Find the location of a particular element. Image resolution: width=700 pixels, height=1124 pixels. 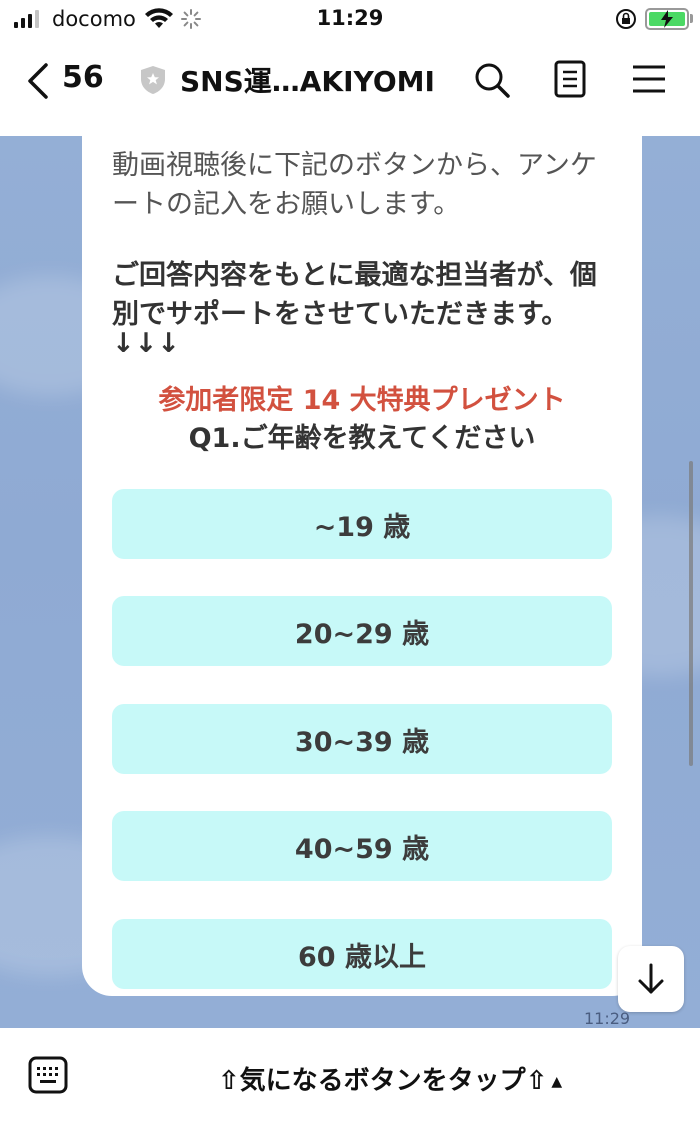

answer-button-20-29: 20~29 歳 is located at coordinates (362, 631).